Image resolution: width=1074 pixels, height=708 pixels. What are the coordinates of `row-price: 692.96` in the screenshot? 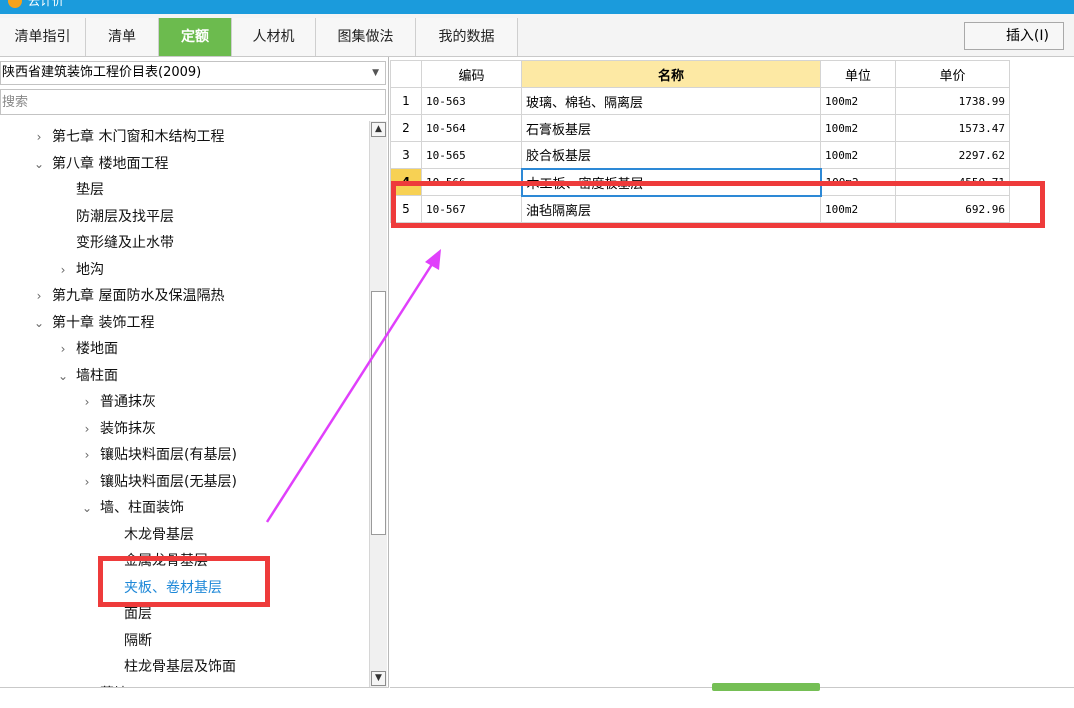 It's located at (952, 209).